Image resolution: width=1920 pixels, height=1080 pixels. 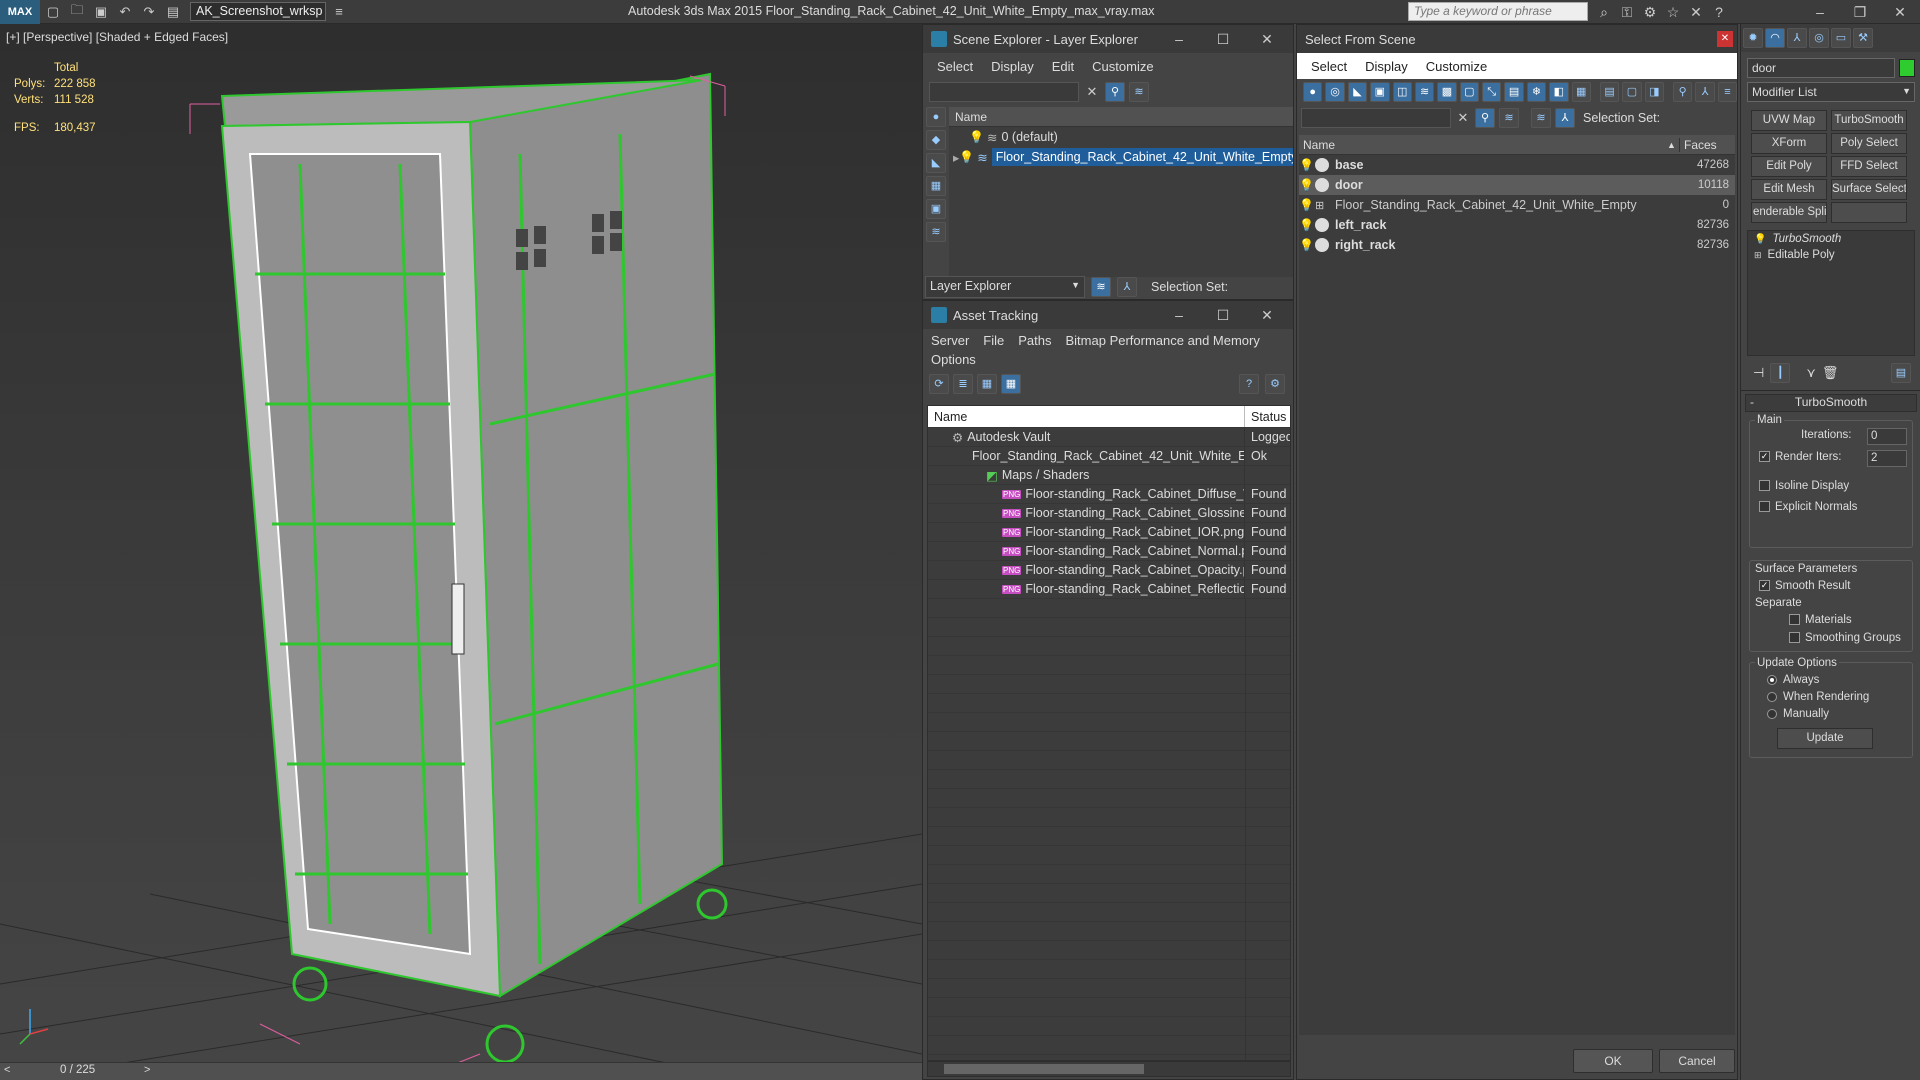 What do you see at coordinates (1841, 38) in the screenshot?
I see `display-tab-icon: ▭` at bounding box center [1841, 38].